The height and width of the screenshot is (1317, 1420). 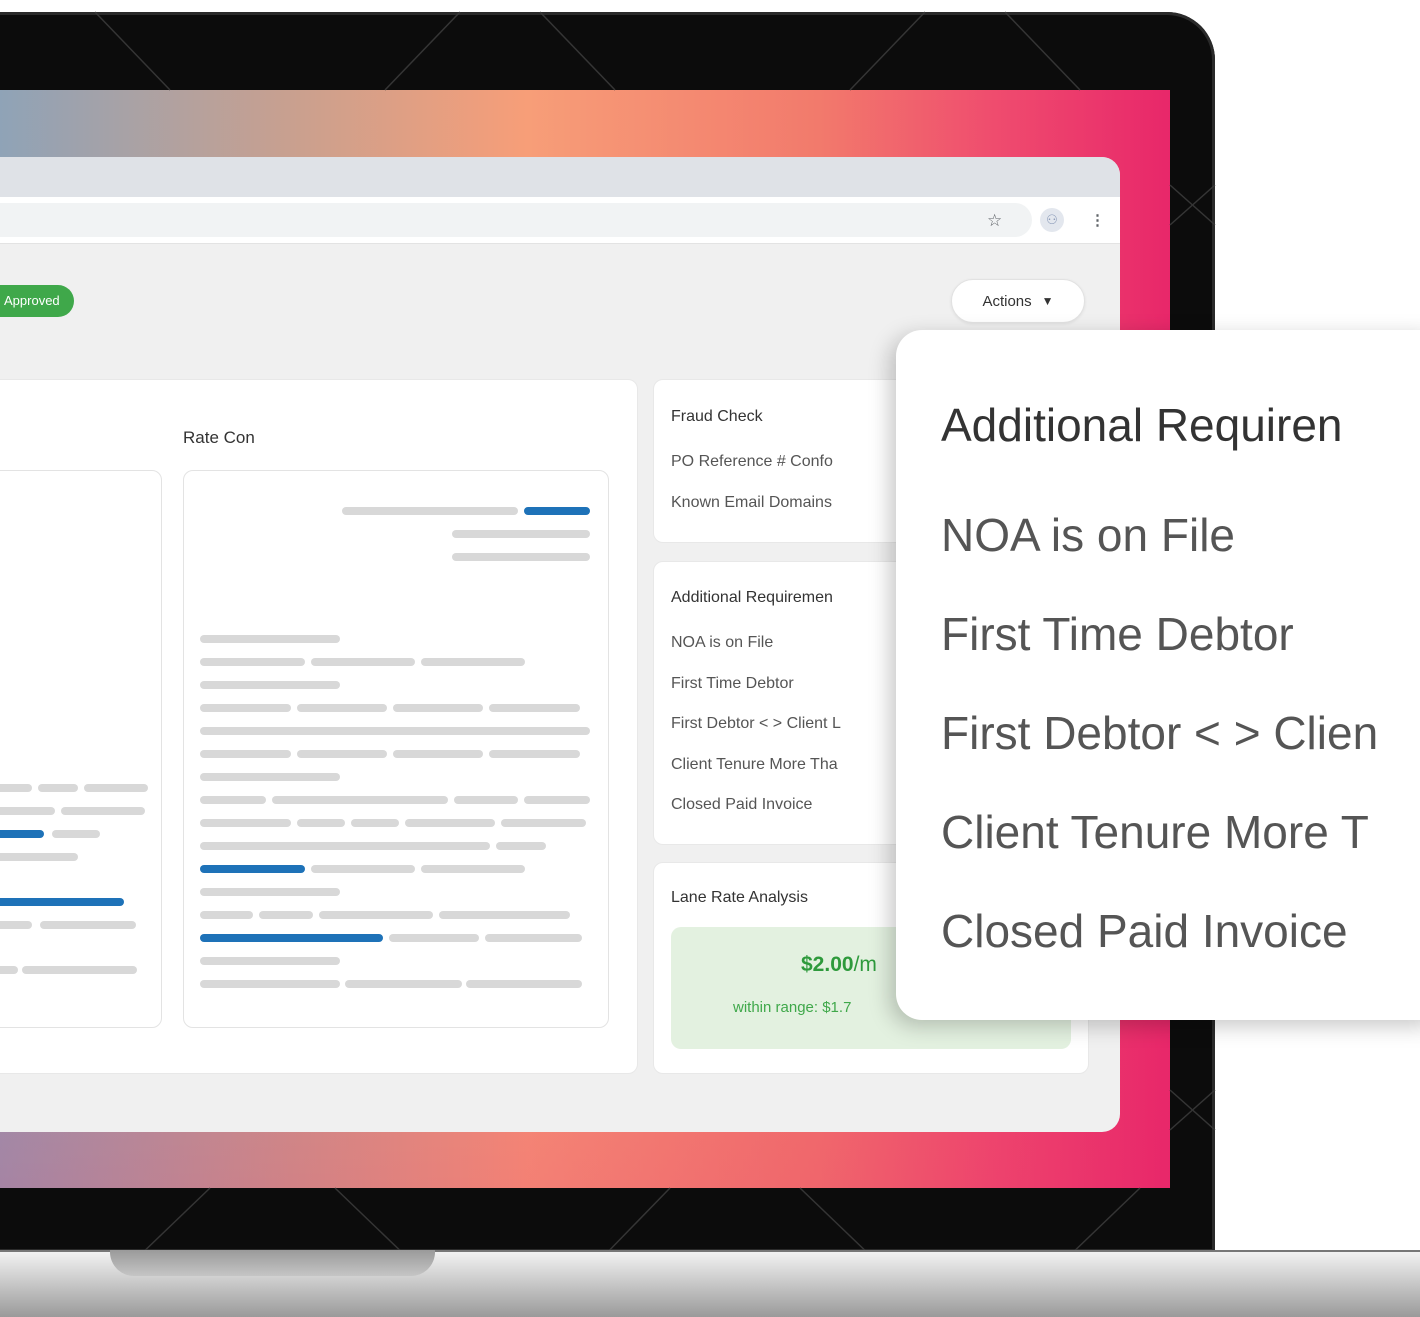 I want to click on url-field, so click(x=516, y=220).